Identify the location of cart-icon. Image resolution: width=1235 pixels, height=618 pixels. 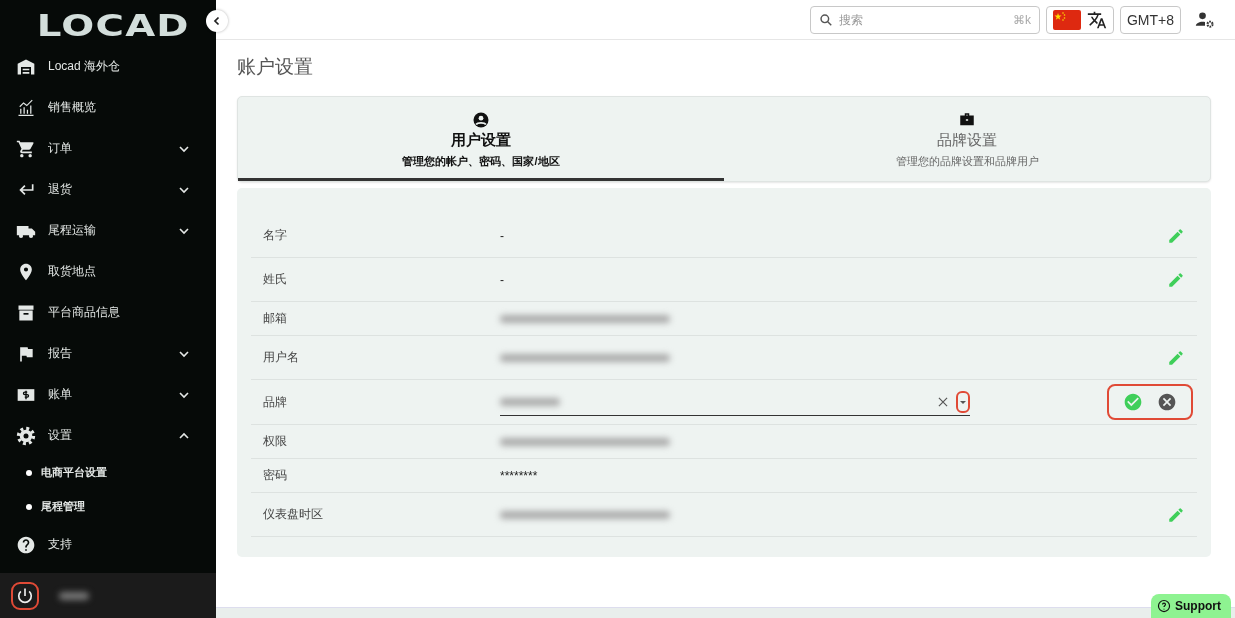
(26, 148).